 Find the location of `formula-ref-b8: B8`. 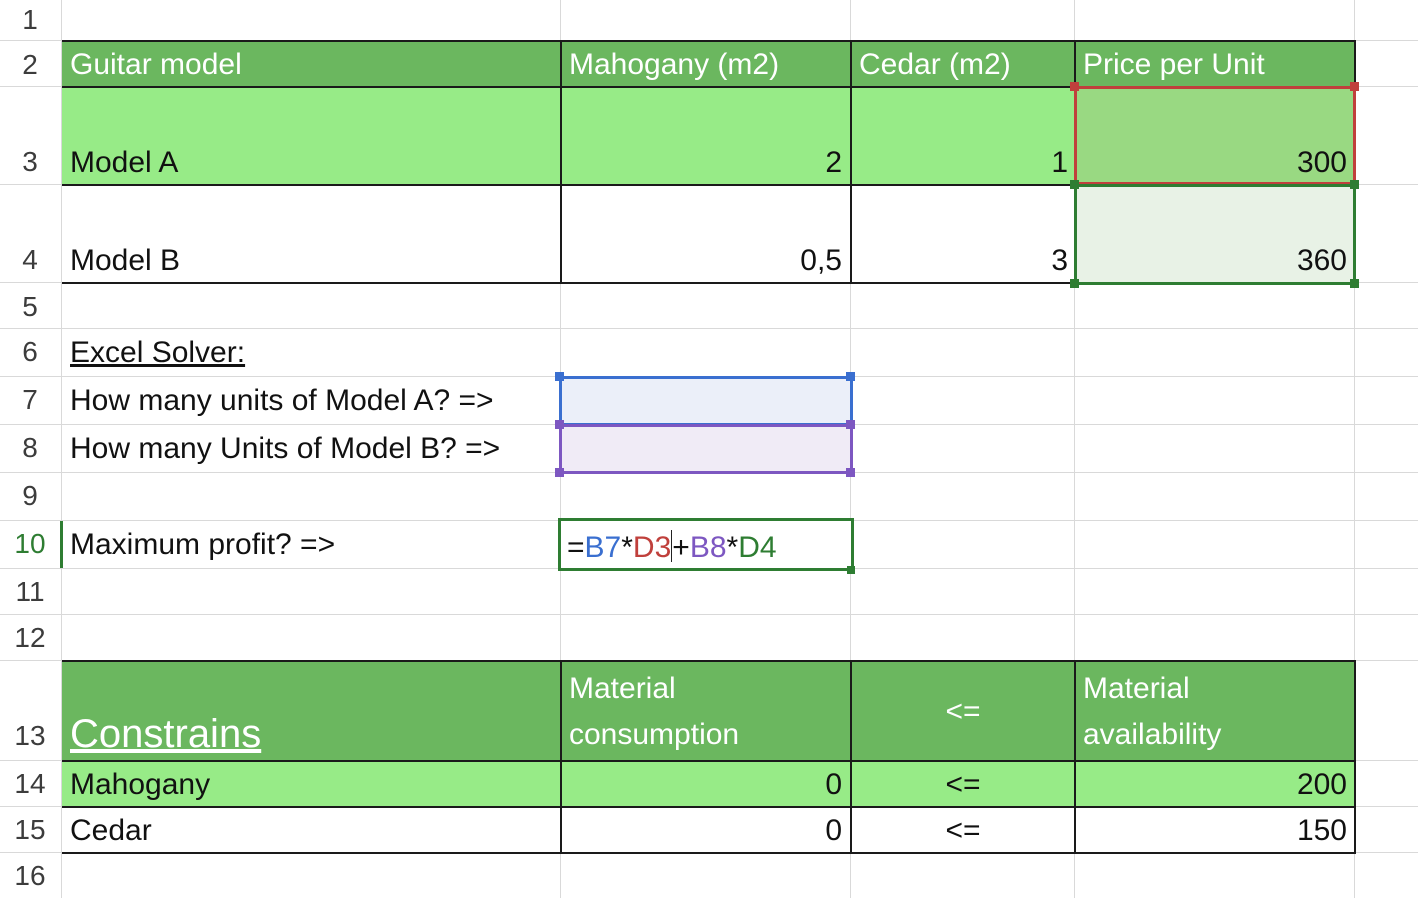

formula-ref-b8: B8 is located at coordinates (708, 547).